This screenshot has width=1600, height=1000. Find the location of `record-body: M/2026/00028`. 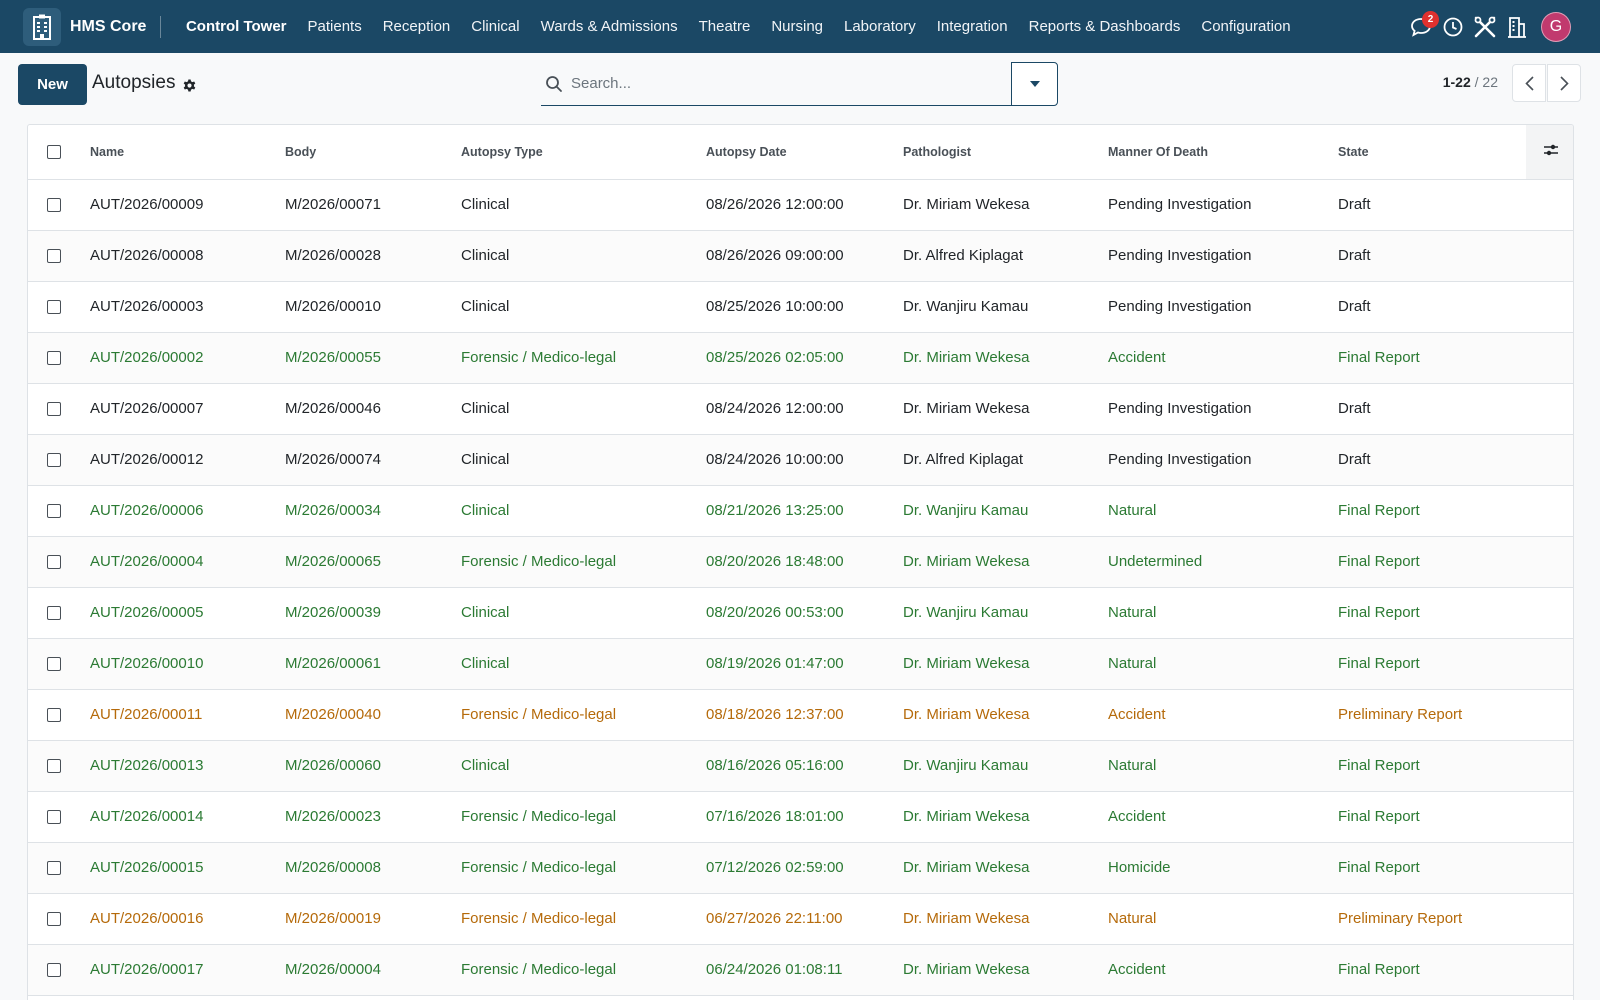

record-body: M/2026/00028 is located at coordinates (373, 256).